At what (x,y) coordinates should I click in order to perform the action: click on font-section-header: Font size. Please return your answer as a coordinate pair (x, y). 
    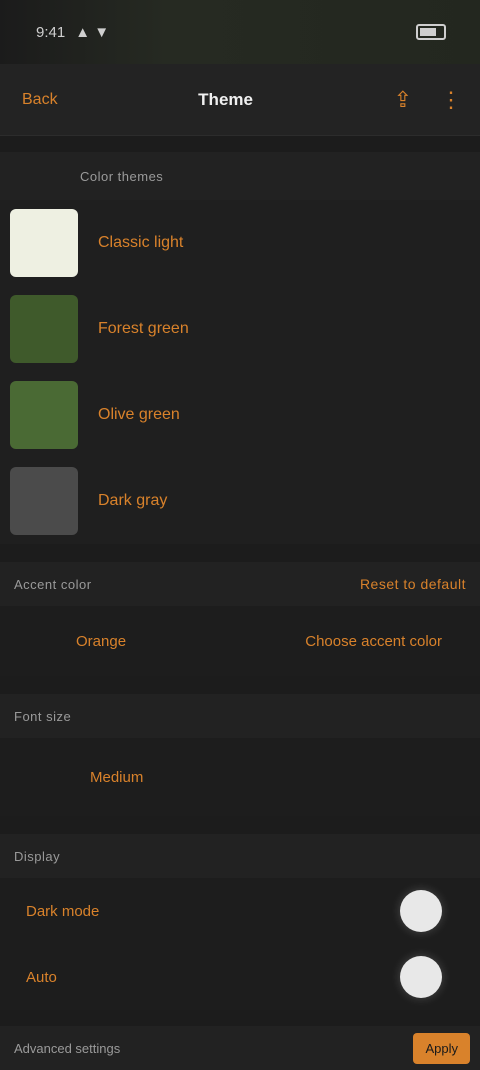
    Looking at the image, I should click on (240, 716).